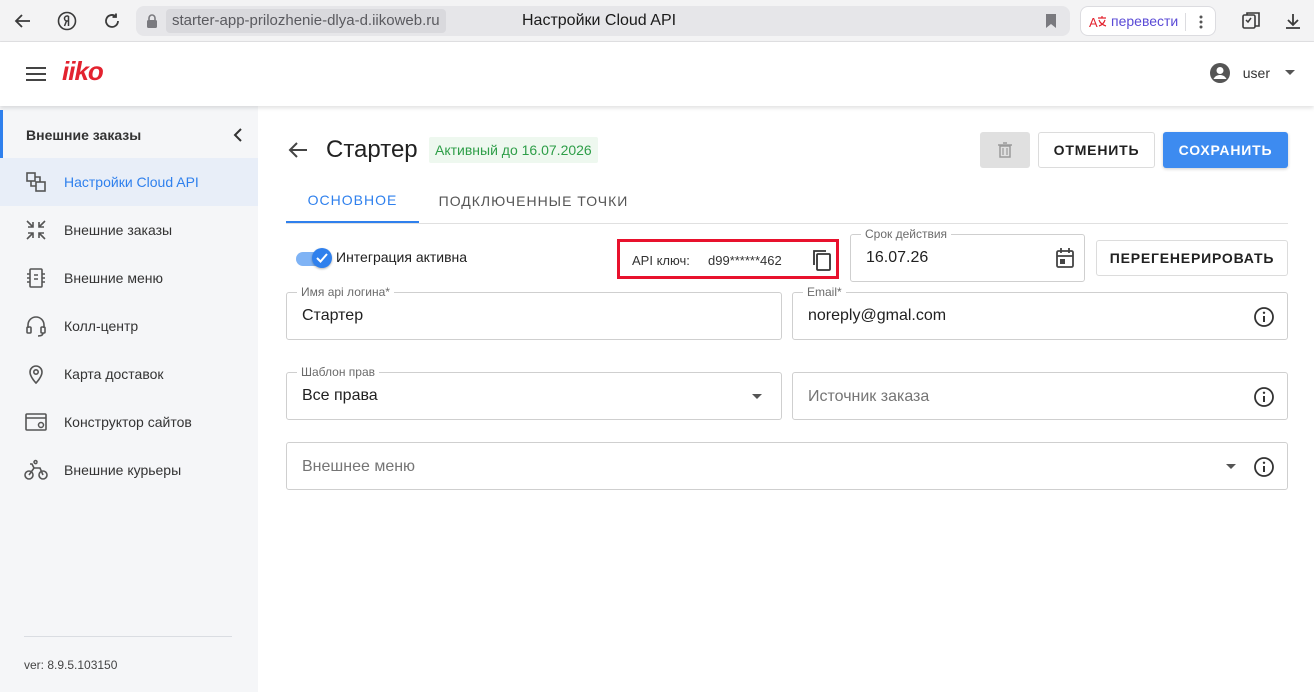  I want to click on sidebar-item-label: Внешние меню, so click(113, 278).